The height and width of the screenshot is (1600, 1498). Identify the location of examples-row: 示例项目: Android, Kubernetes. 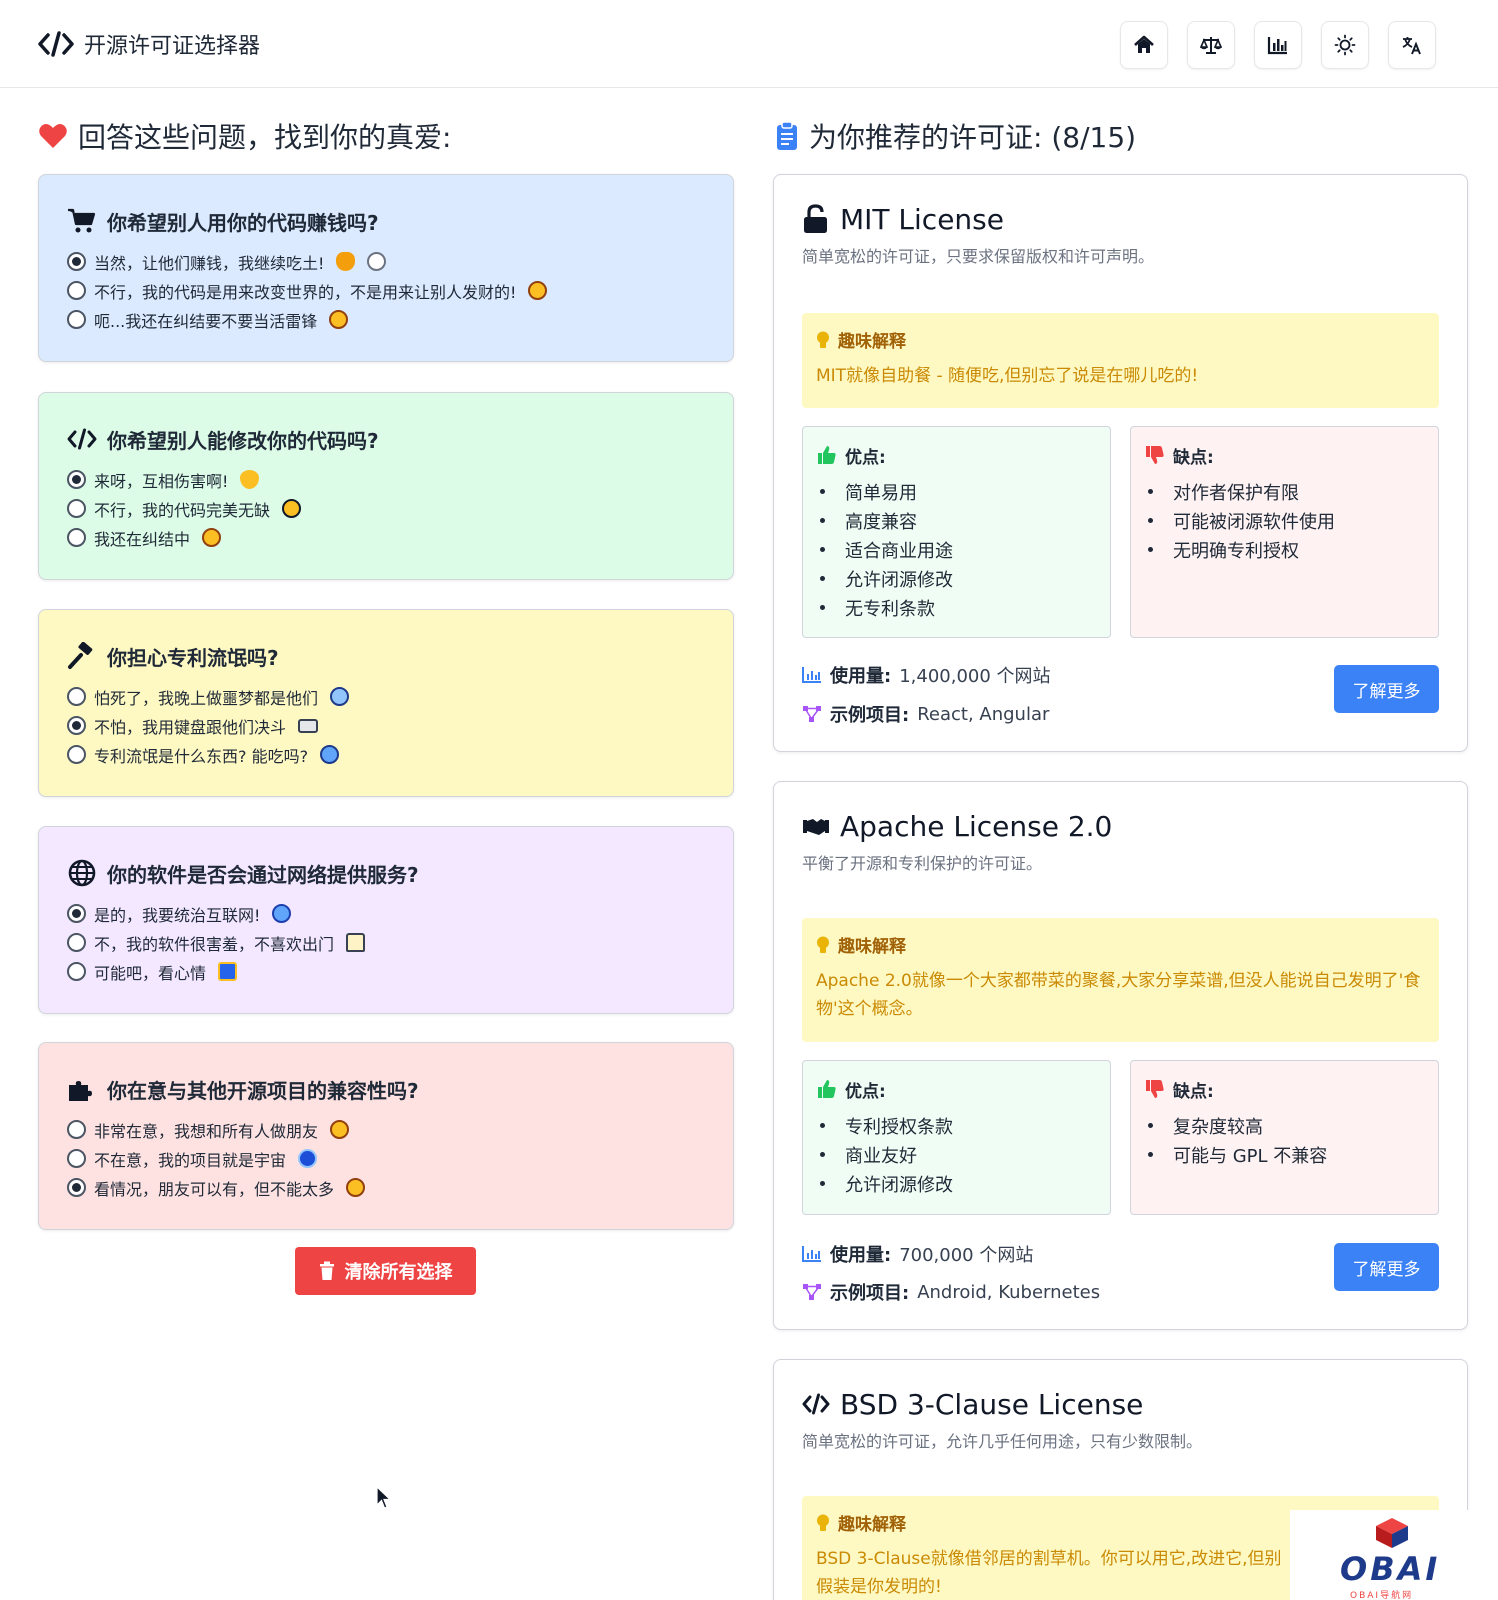
(951, 1292).